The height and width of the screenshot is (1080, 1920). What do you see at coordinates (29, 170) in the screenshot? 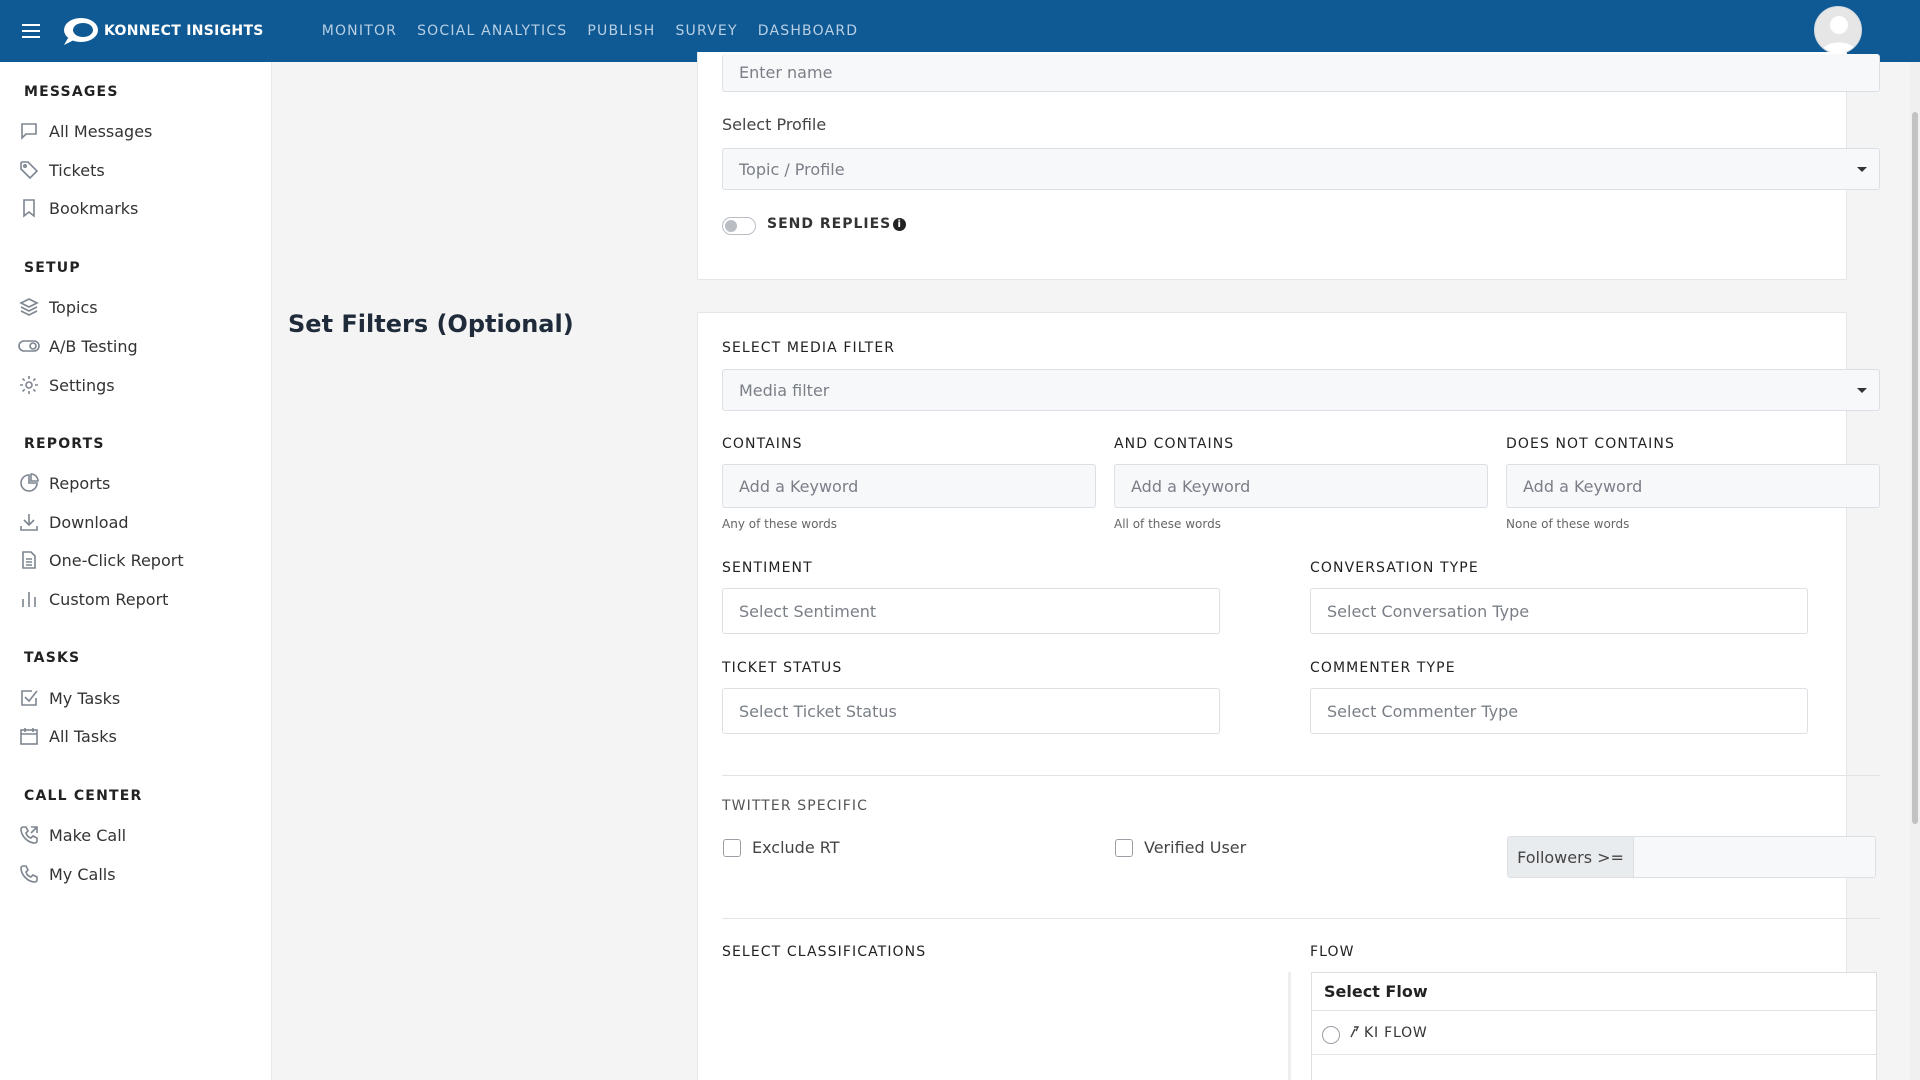
I see `tag-icon` at bounding box center [29, 170].